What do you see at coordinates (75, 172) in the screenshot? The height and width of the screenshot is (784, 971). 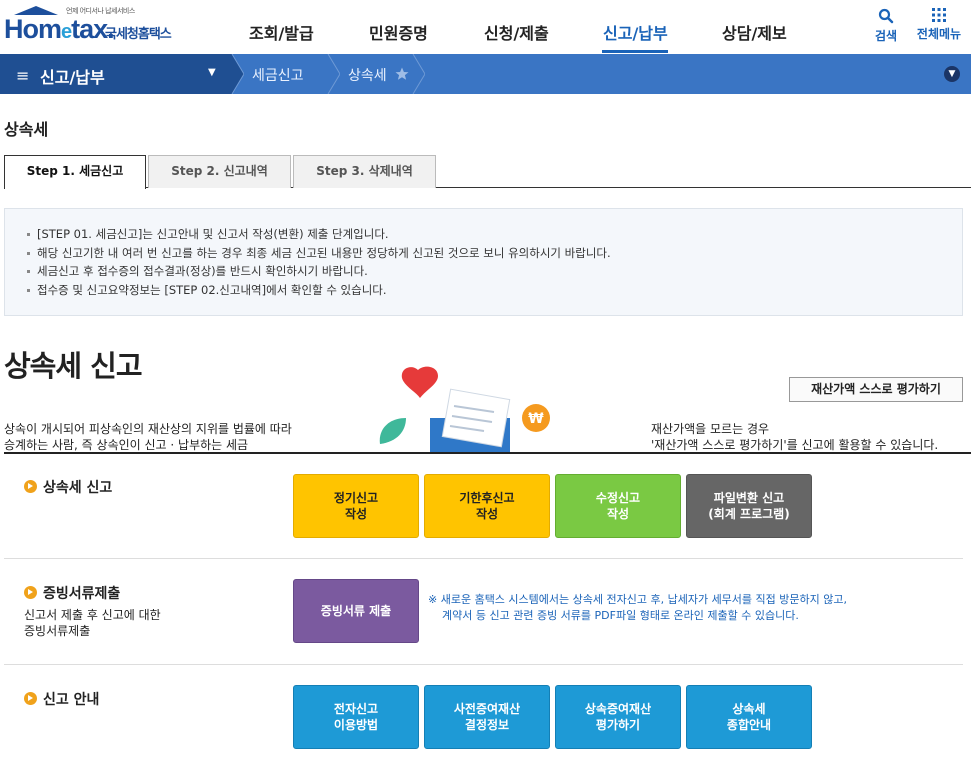 I see `tab-step1-filing: Step 1. 세금신고` at bounding box center [75, 172].